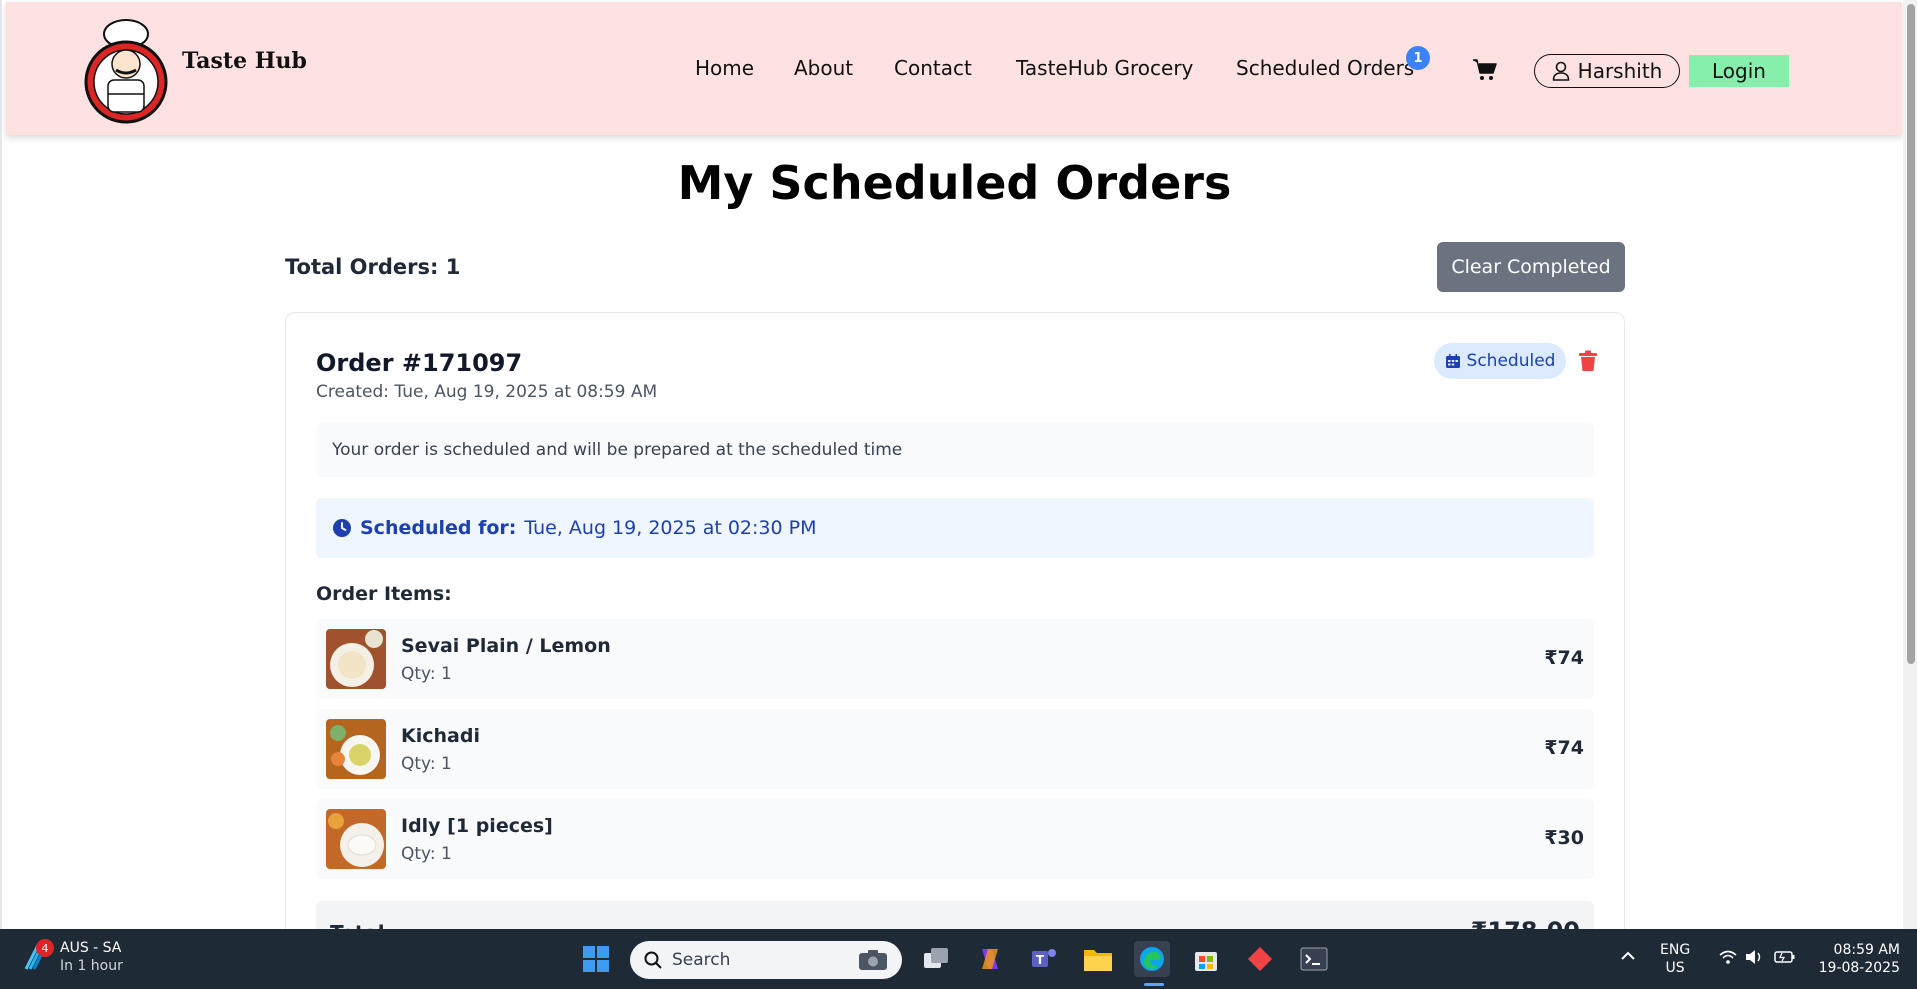  I want to click on order-item: Sevai Plain / Lemon Qty: 1 ₹74, so click(955, 659).